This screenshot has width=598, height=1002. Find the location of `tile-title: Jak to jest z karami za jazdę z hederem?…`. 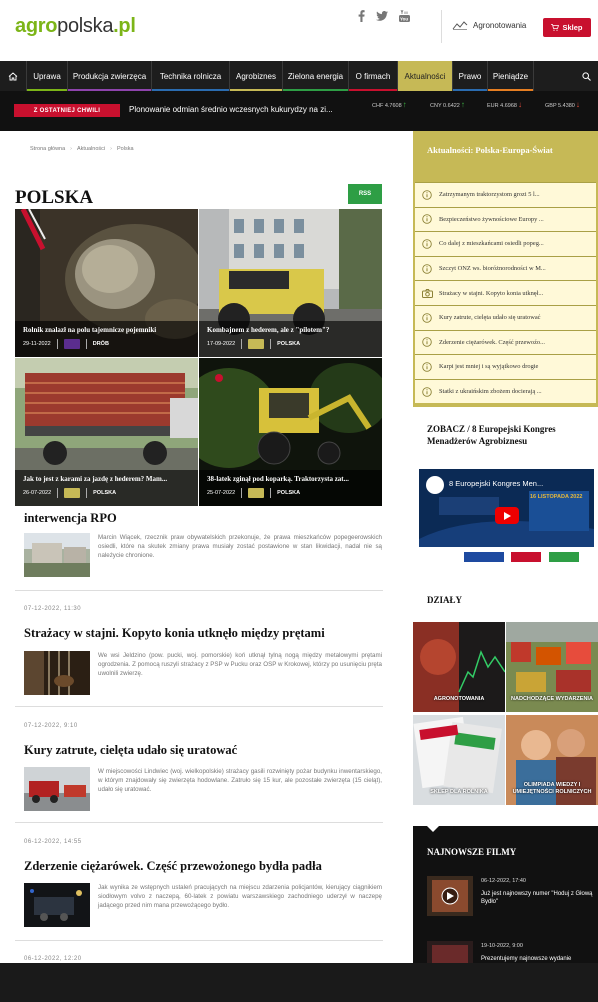

tile-title: Jak to jest z karami za jazdę z hederem?… is located at coordinates (95, 479).